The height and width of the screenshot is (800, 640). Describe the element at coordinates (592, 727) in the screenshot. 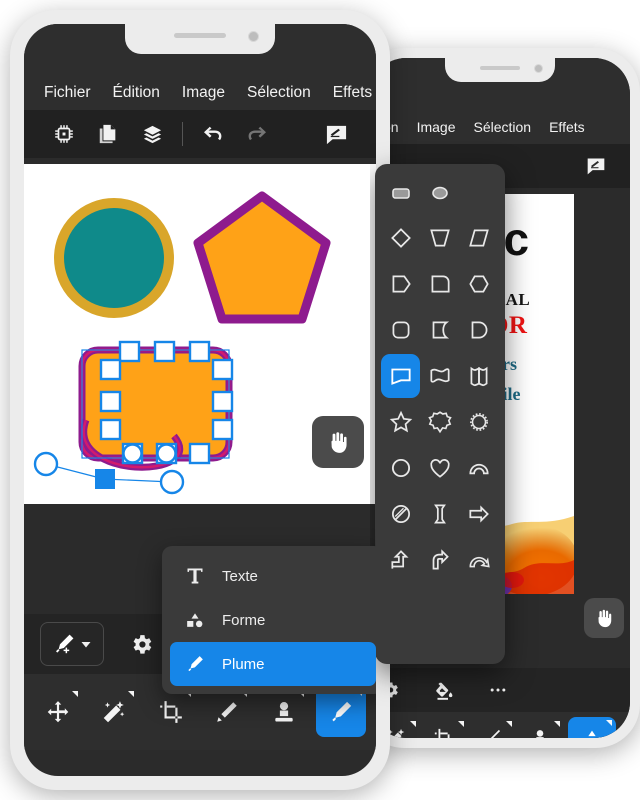

I see `tab-shapes` at that location.